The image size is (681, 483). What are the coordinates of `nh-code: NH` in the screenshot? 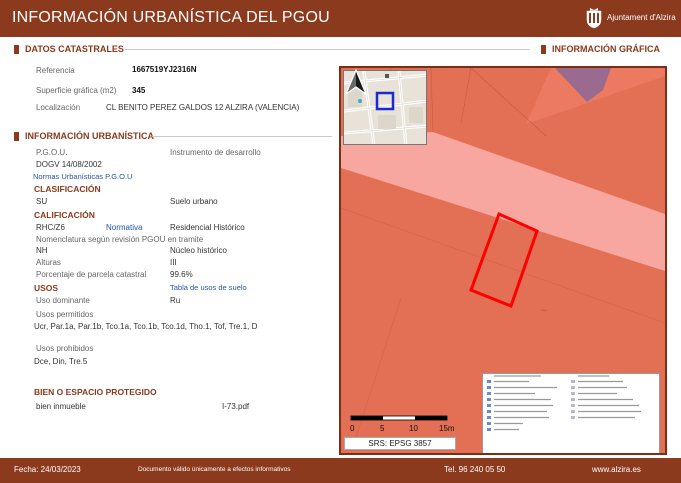 It's located at (42, 250).